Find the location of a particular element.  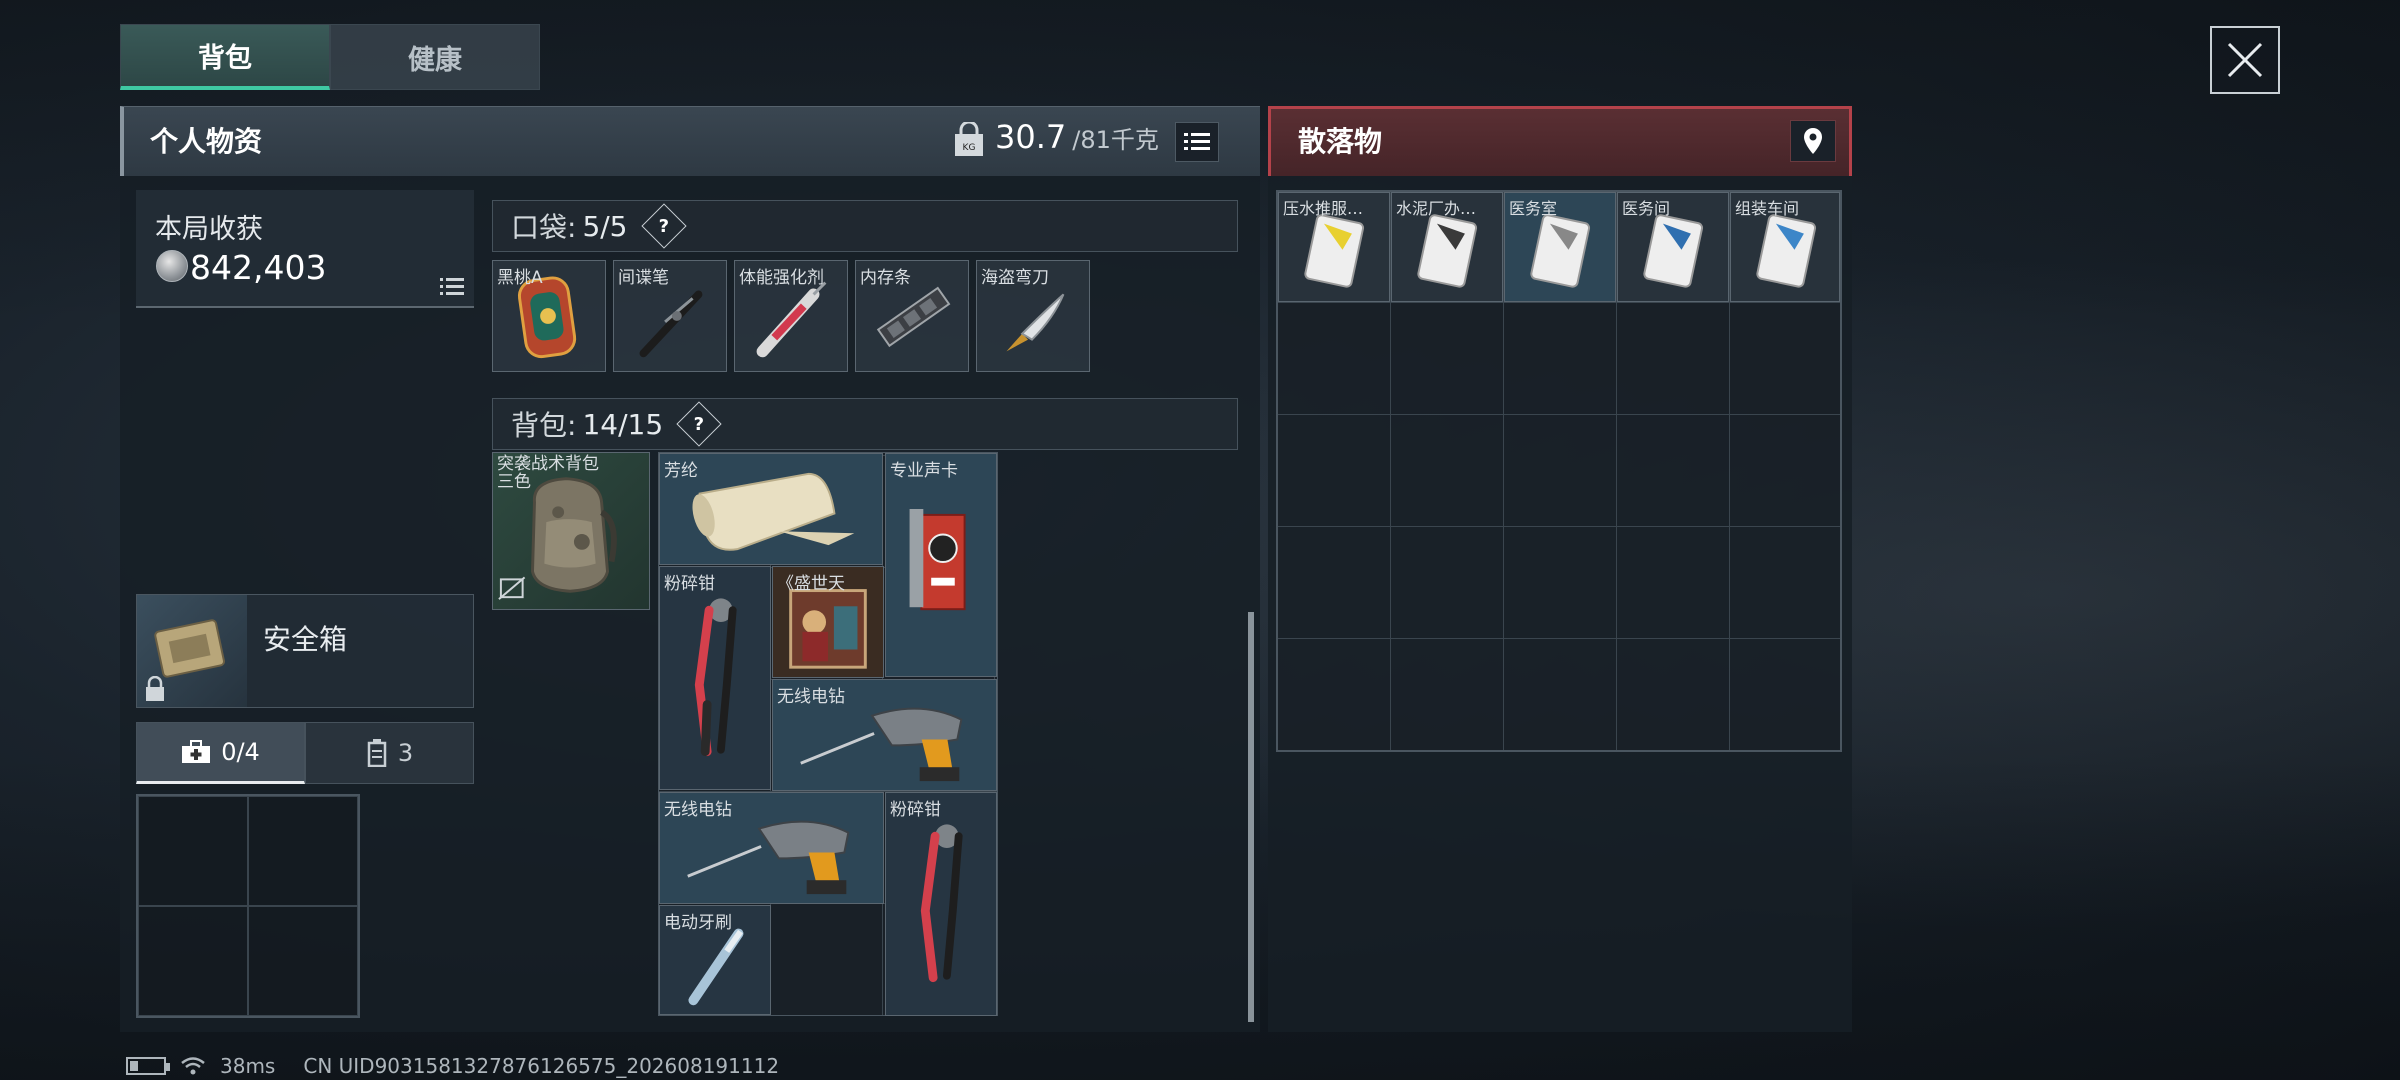

container-tabs: 0/4 3 is located at coordinates (305, 753).